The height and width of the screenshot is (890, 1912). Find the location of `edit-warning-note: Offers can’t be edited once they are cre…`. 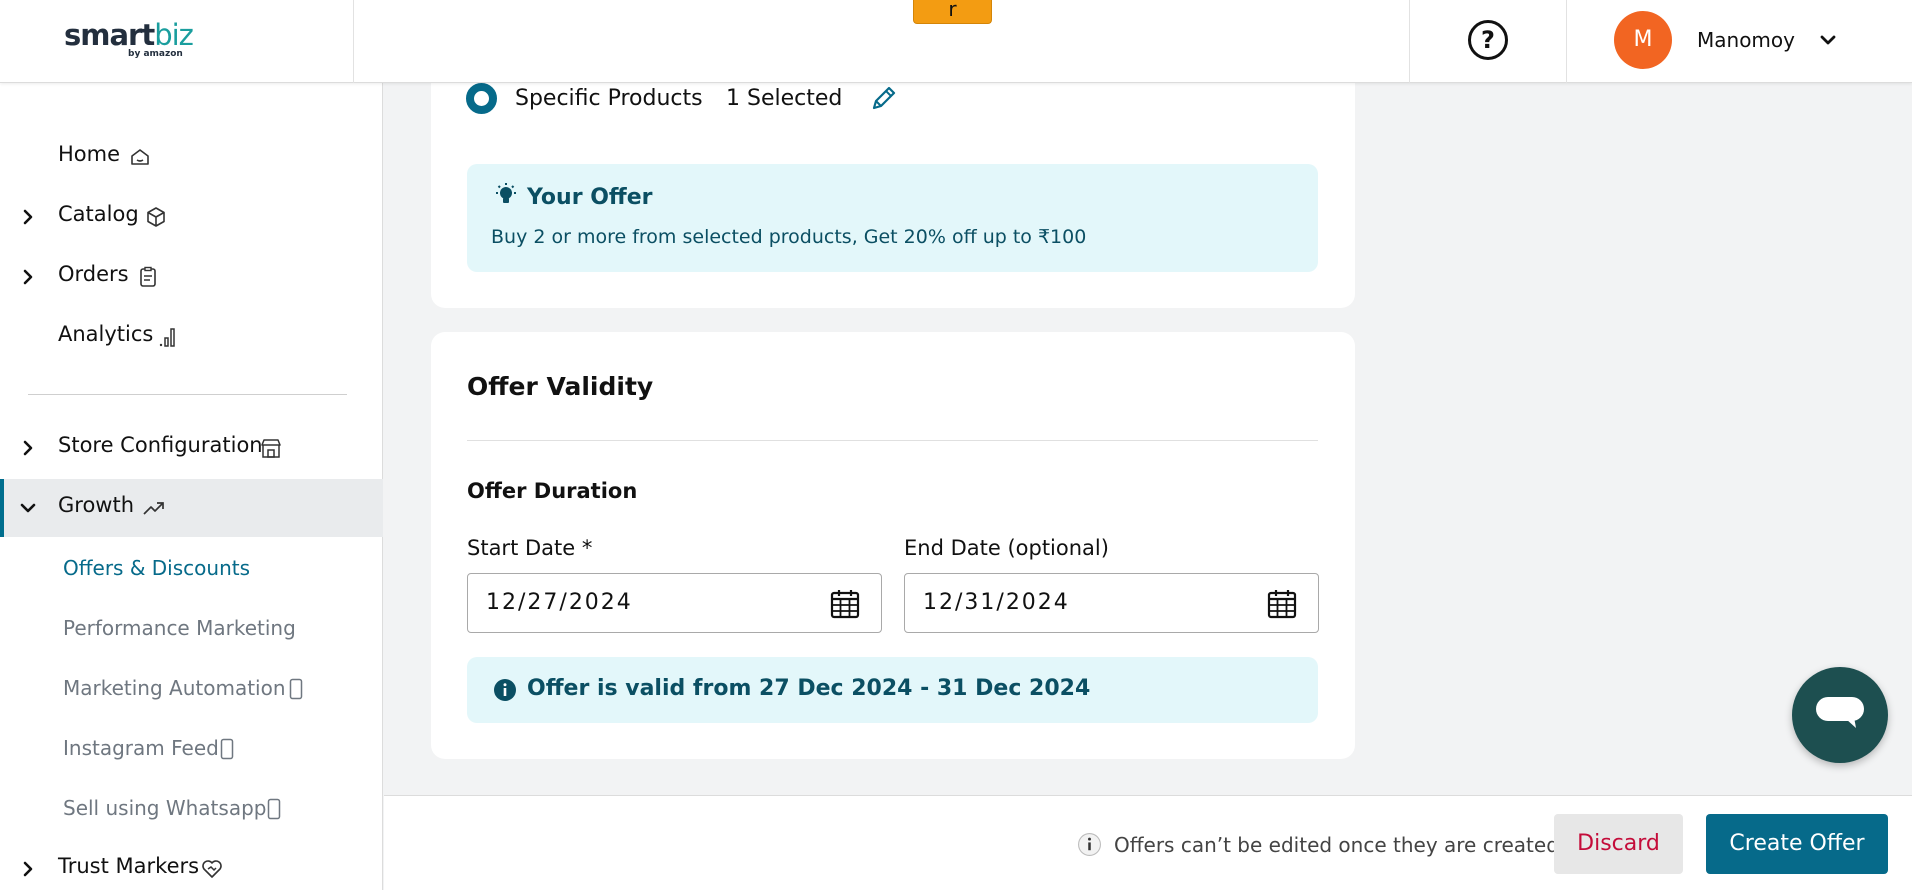

edit-warning-note: Offers can’t be edited once they are cre… is located at coordinates (1336, 845).